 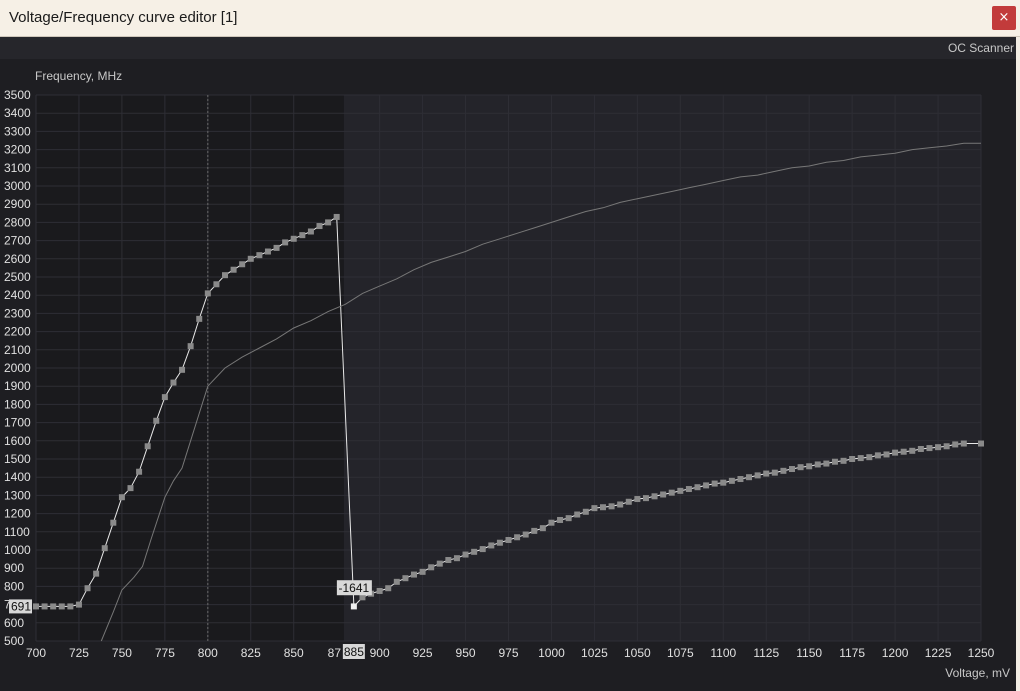 What do you see at coordinates (17, 404) in the screenshot?
I see `y-tick-label: 1800` at bounding box center [17, 404].